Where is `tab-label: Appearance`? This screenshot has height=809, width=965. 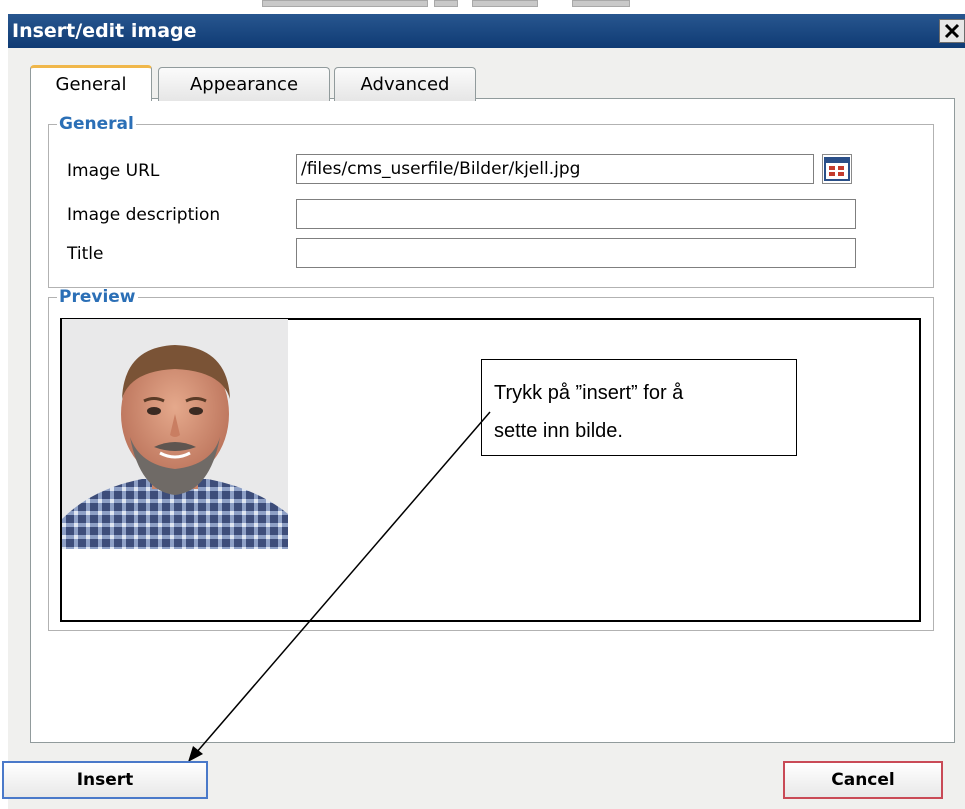
tab-label: Appearance is located at coordinates (244, 84).